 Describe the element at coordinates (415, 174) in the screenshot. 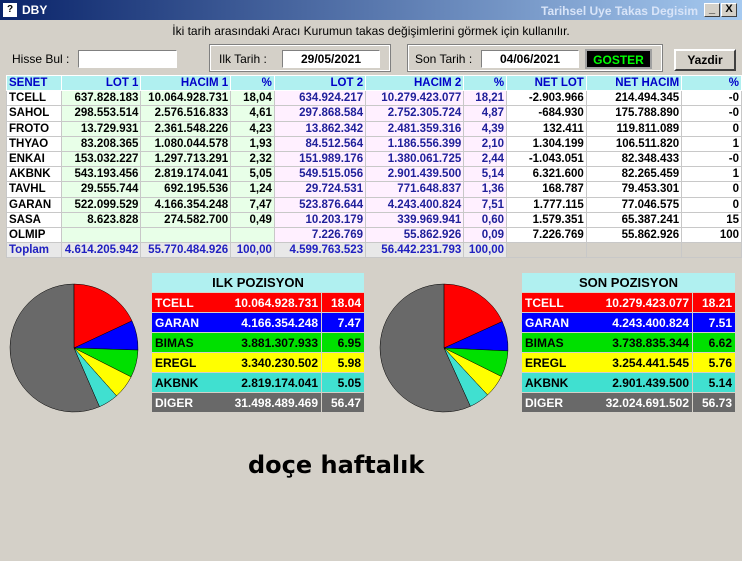

I see `table-cell: 2.901.439.500` at that location.